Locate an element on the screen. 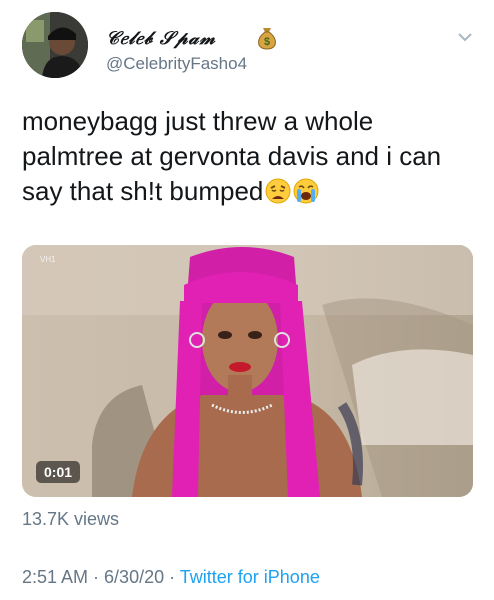 Image resolution: width=494 pixels, height=600 pixels. tweet-time: 2:51 AM is located at coordinates (55, 577).